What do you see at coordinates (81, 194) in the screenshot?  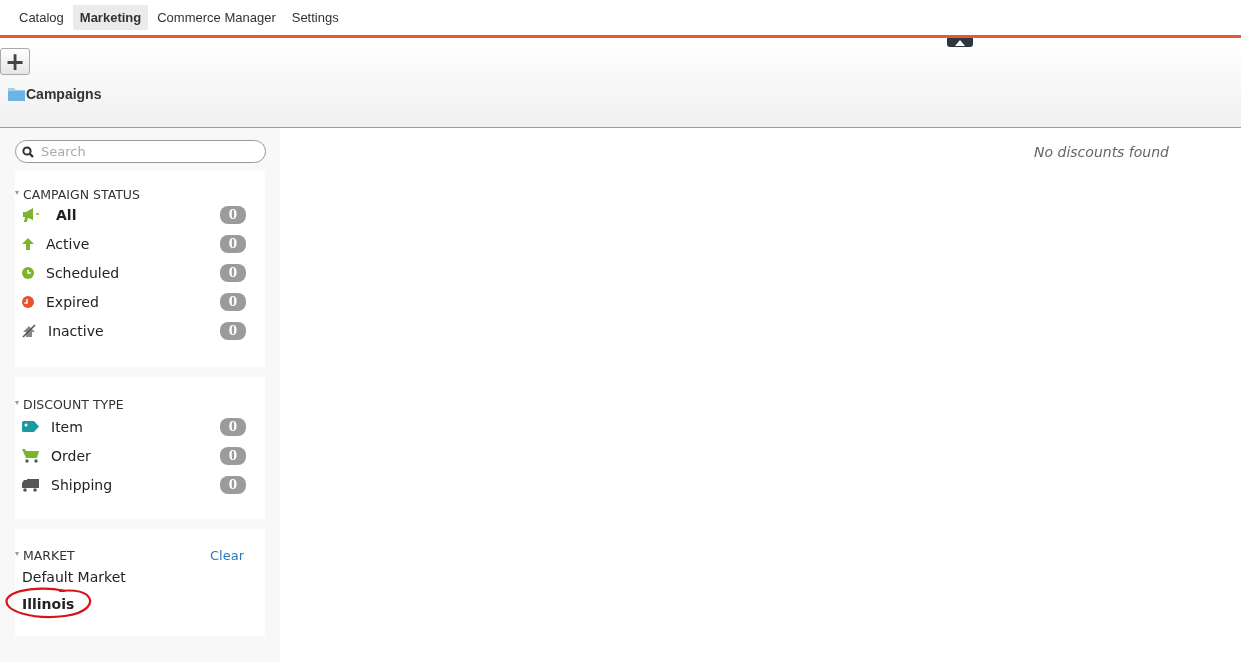 I see `section-heading: CAMPAIGN STATUS` at bounding box center [81, 194].